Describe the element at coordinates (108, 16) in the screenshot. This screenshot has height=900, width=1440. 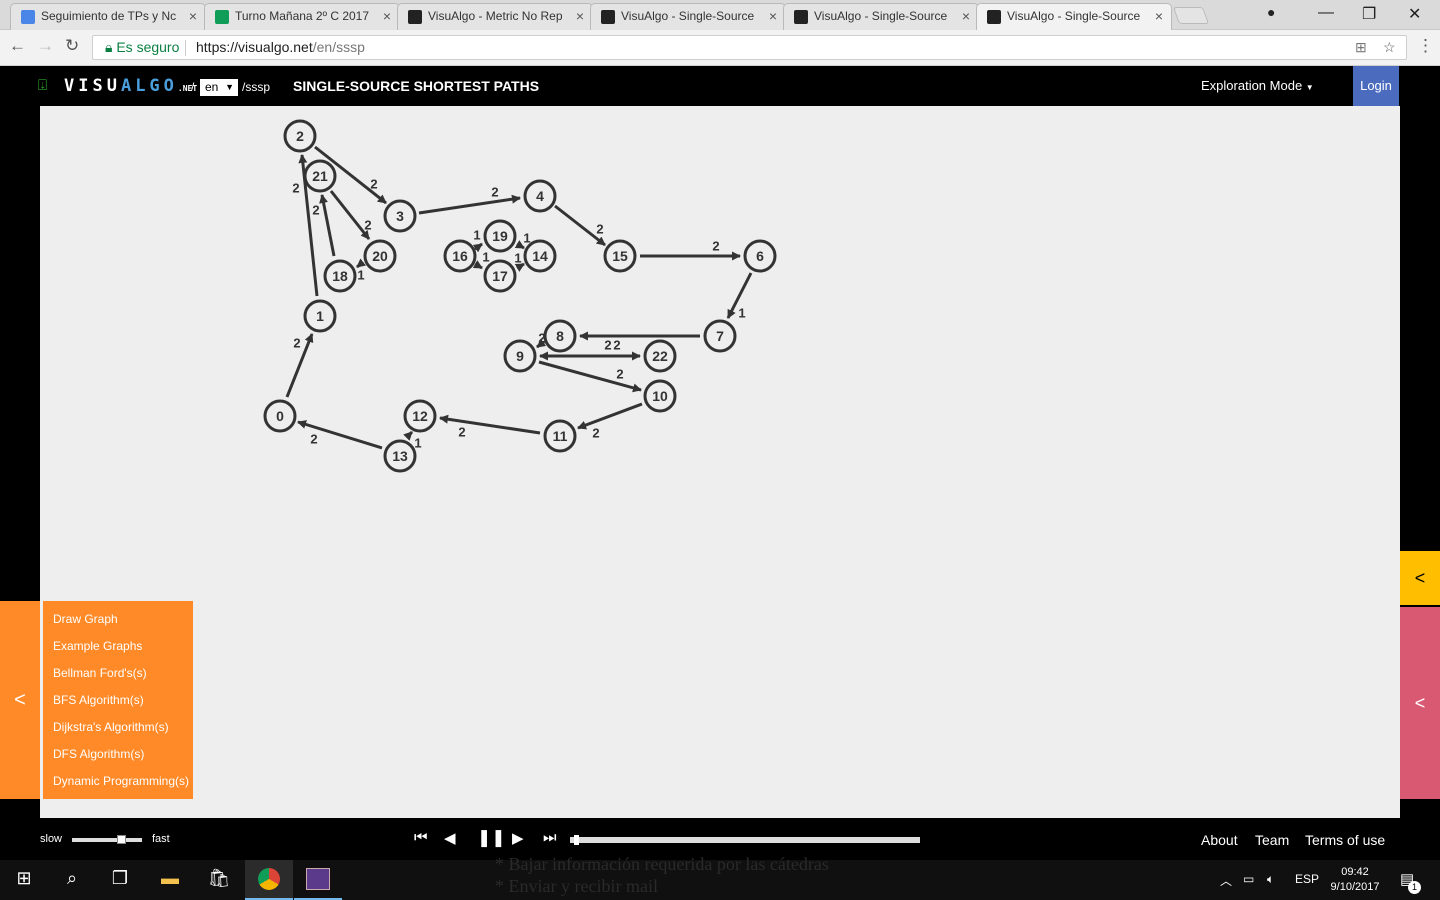
I see `browser-tab: Seguimiento de TPs y Nc ×` at that location.